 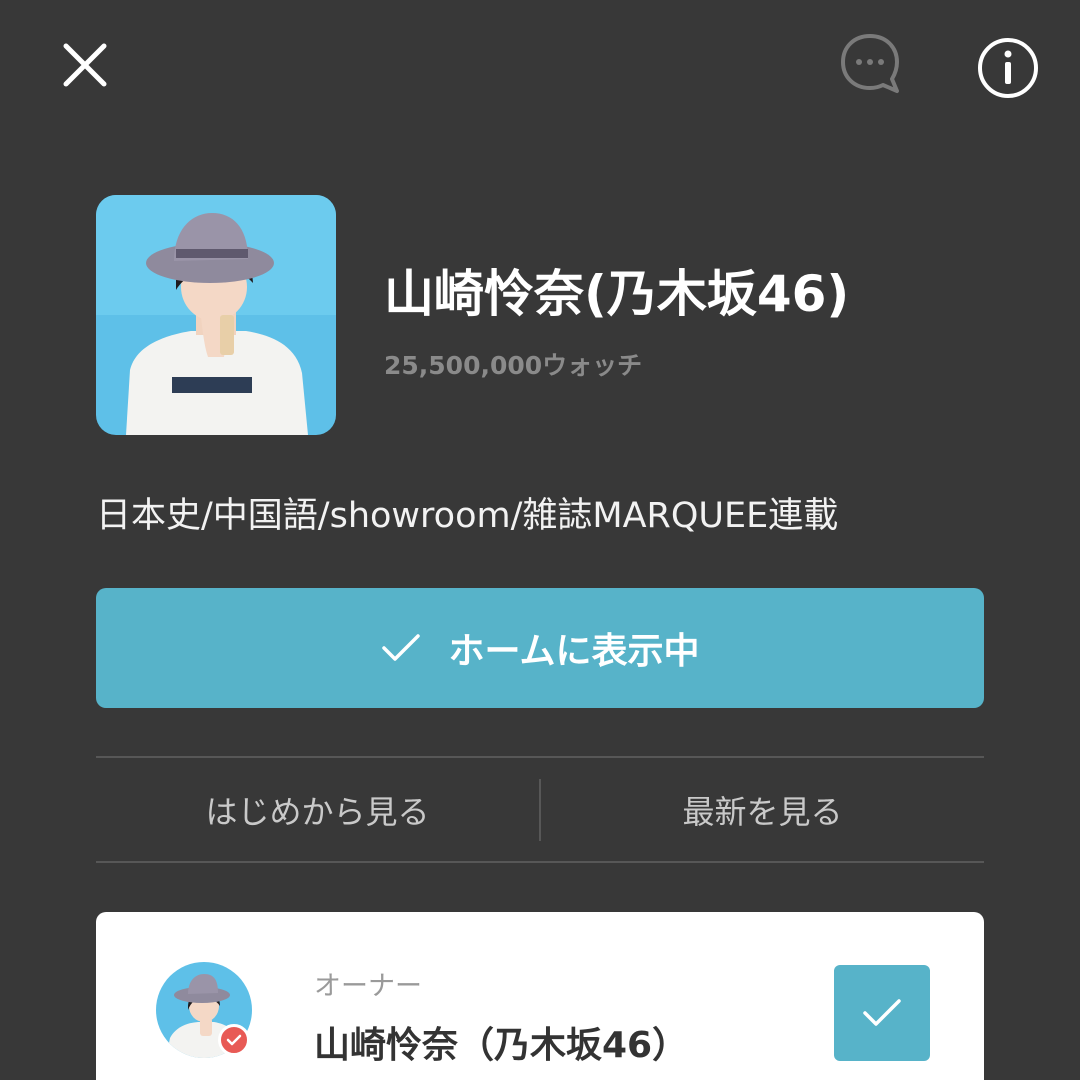 I want to click on chat-bubble-icon, so click(x=870, y=63).